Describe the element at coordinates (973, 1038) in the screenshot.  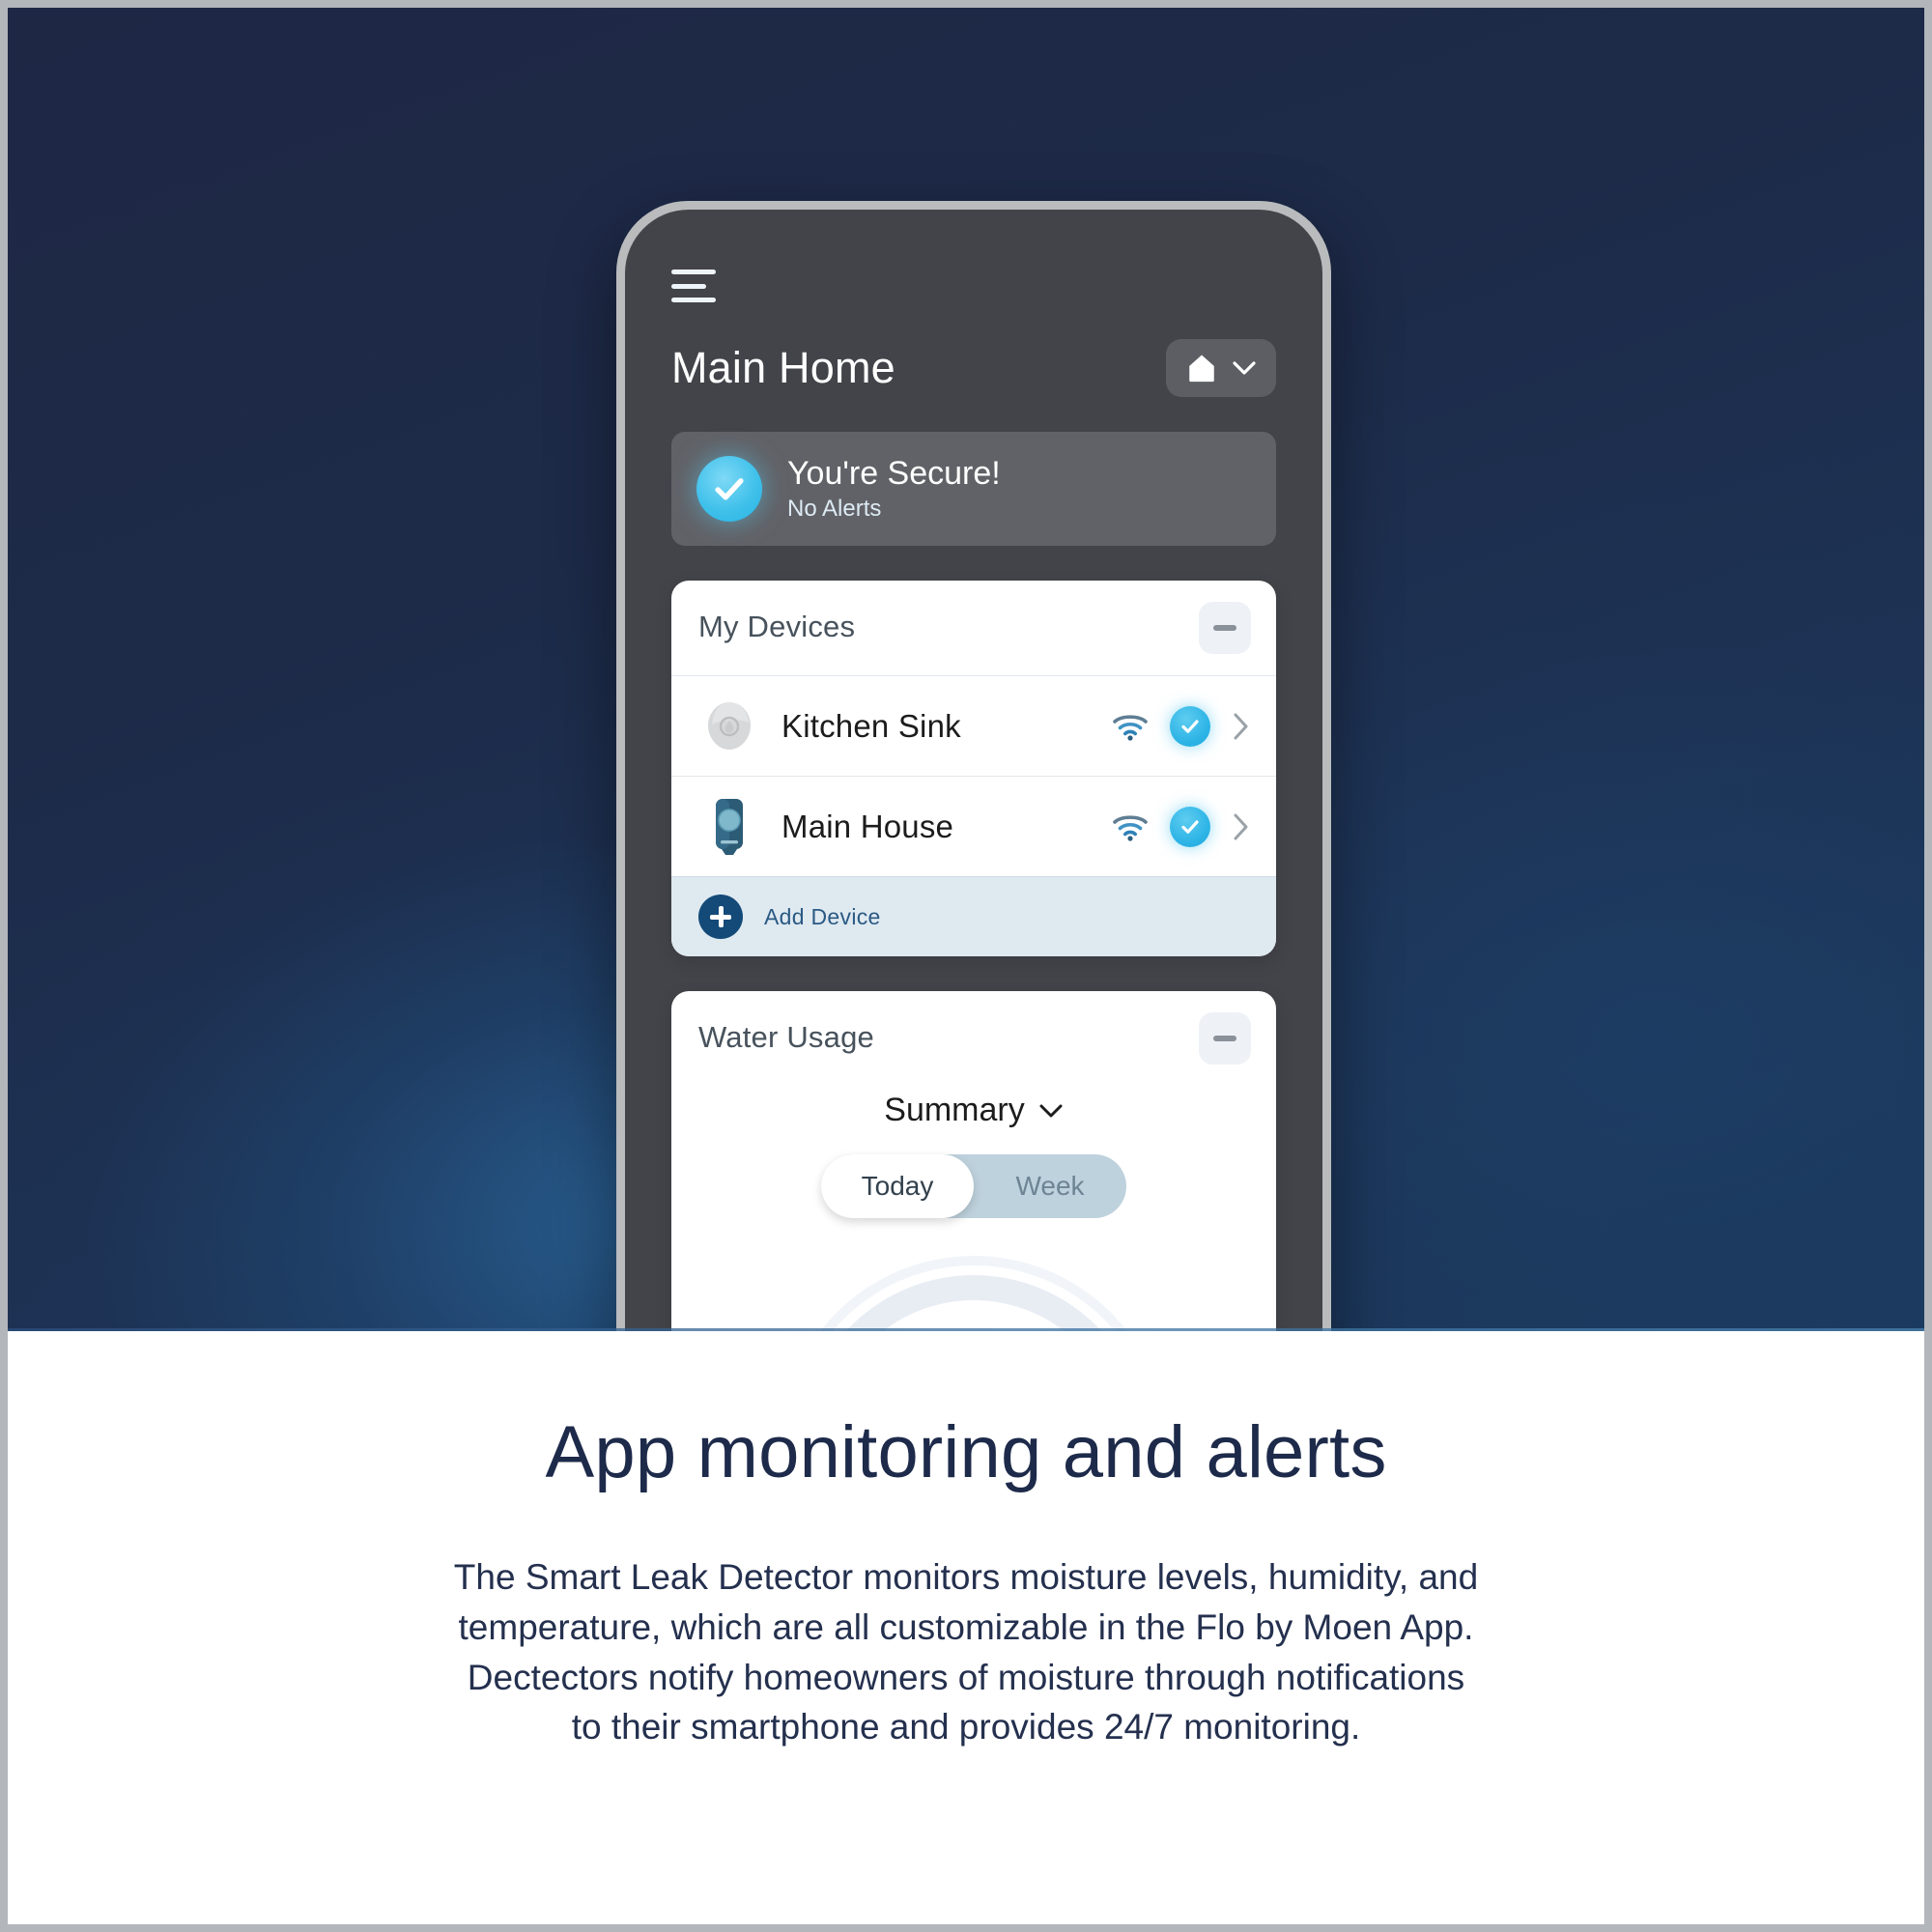
I see `water-usage-header: Water Usage` at that location.